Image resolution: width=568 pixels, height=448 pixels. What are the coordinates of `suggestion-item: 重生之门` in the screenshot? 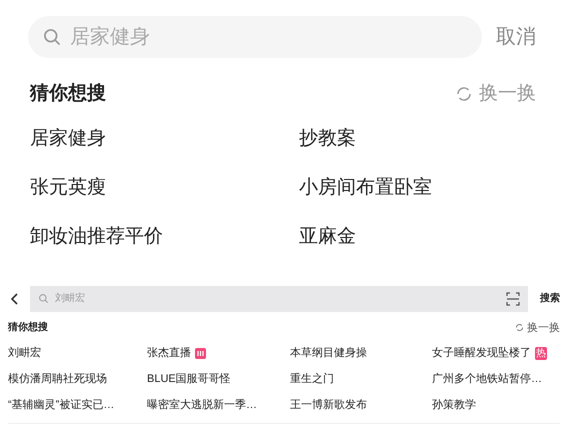 It's located at (312, 379).